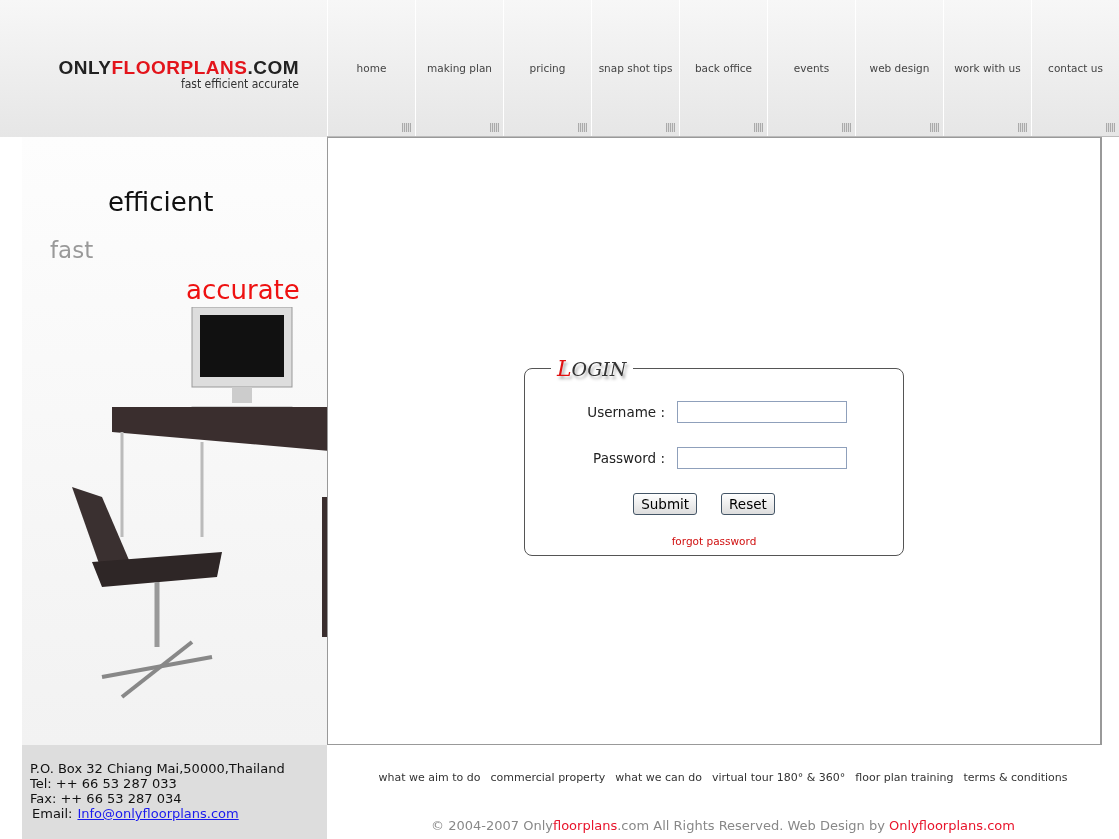 The width and height of the screenshot is (1119, 839). What do you see at coordinates (548, 777) in the screenshot?
I see `footer-link: commercial property` at bounding box center [548, 777].